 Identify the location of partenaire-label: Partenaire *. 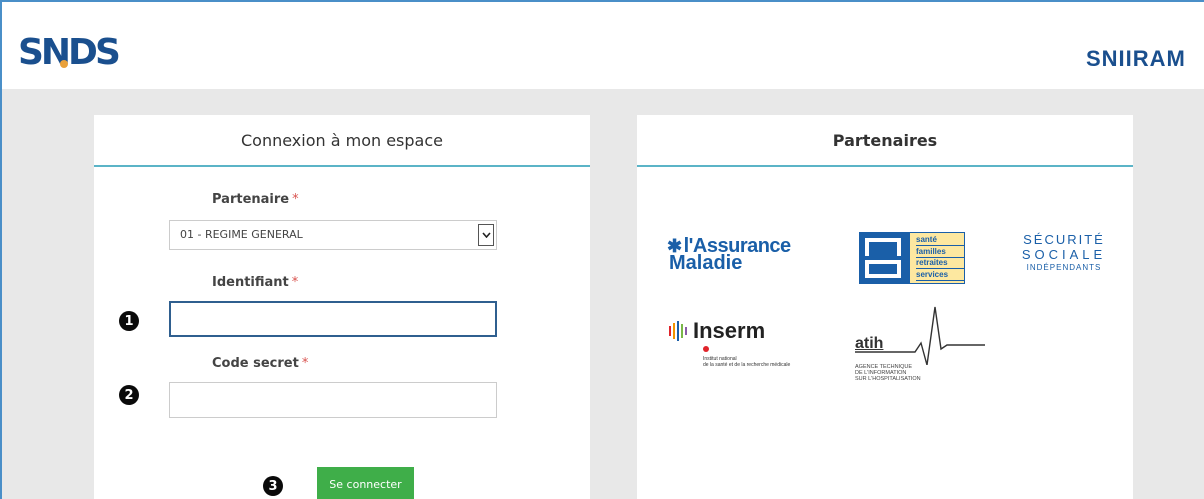
(255, 199).